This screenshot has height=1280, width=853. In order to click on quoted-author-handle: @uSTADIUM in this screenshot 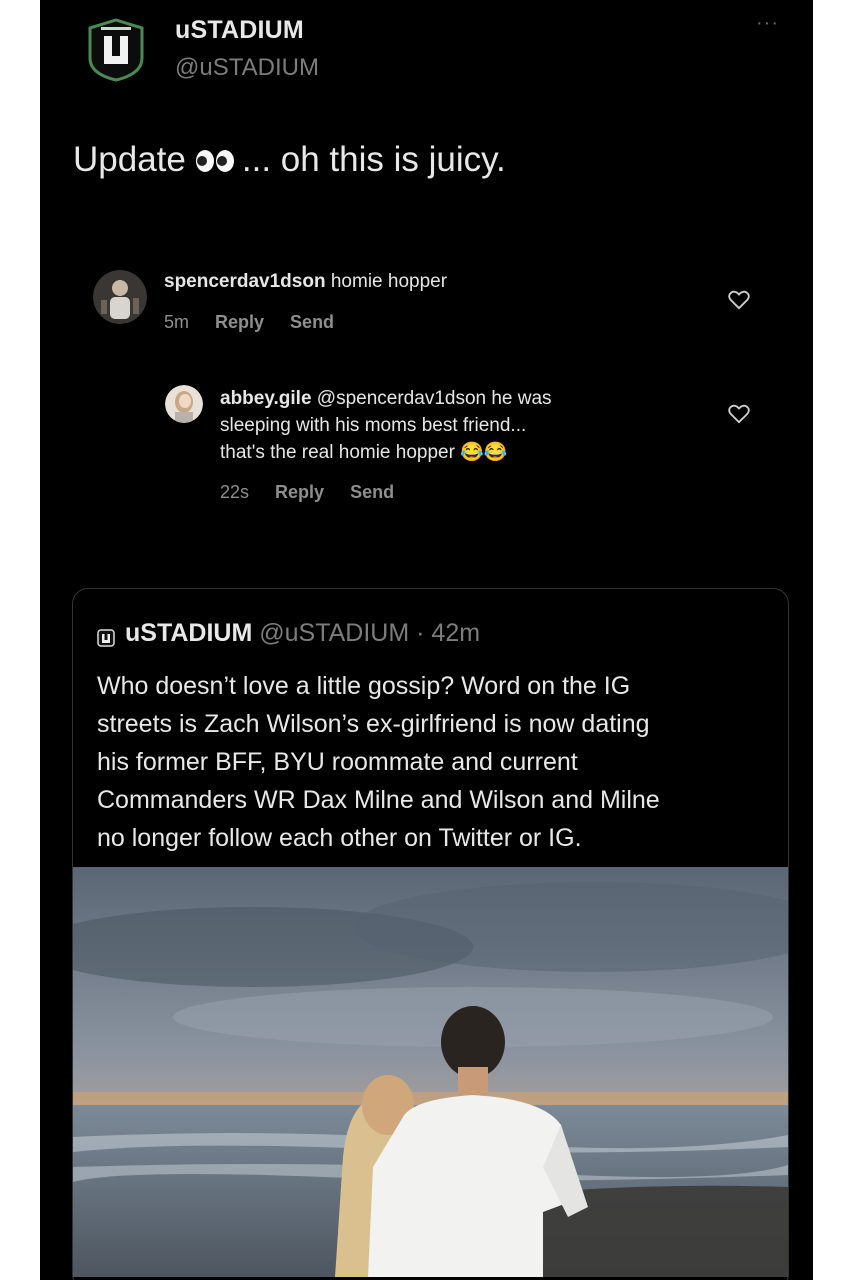, I will do `click(334, 633)`.